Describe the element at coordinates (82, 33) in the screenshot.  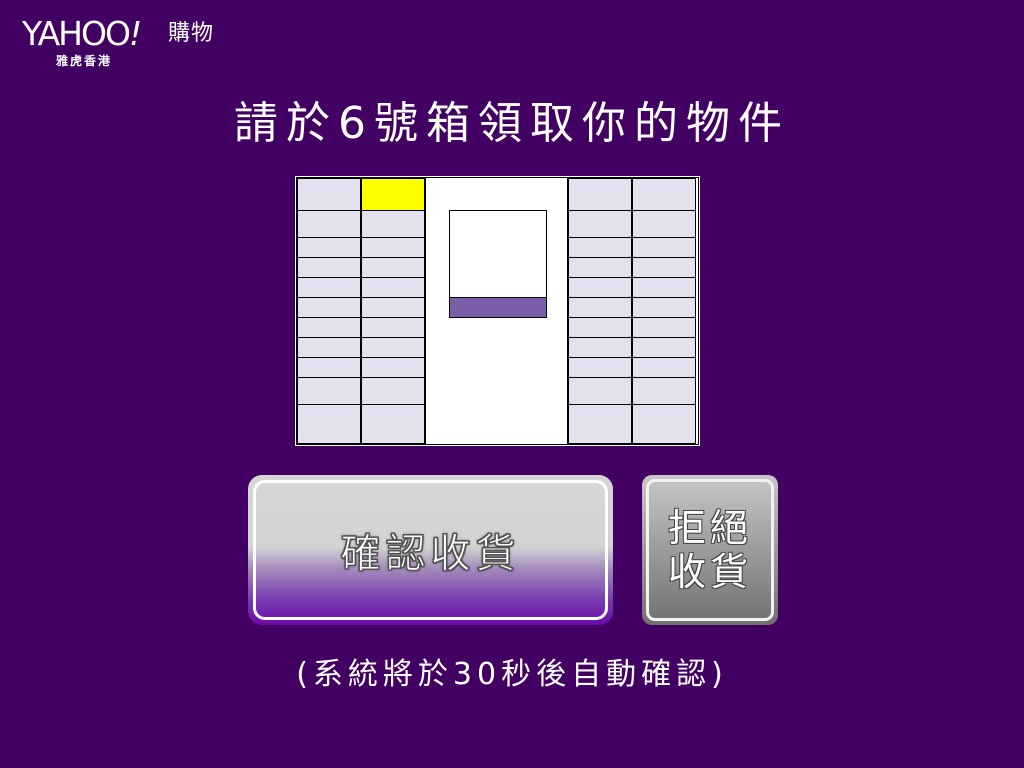
I see `logo-brand: YAHOO!` at that location.